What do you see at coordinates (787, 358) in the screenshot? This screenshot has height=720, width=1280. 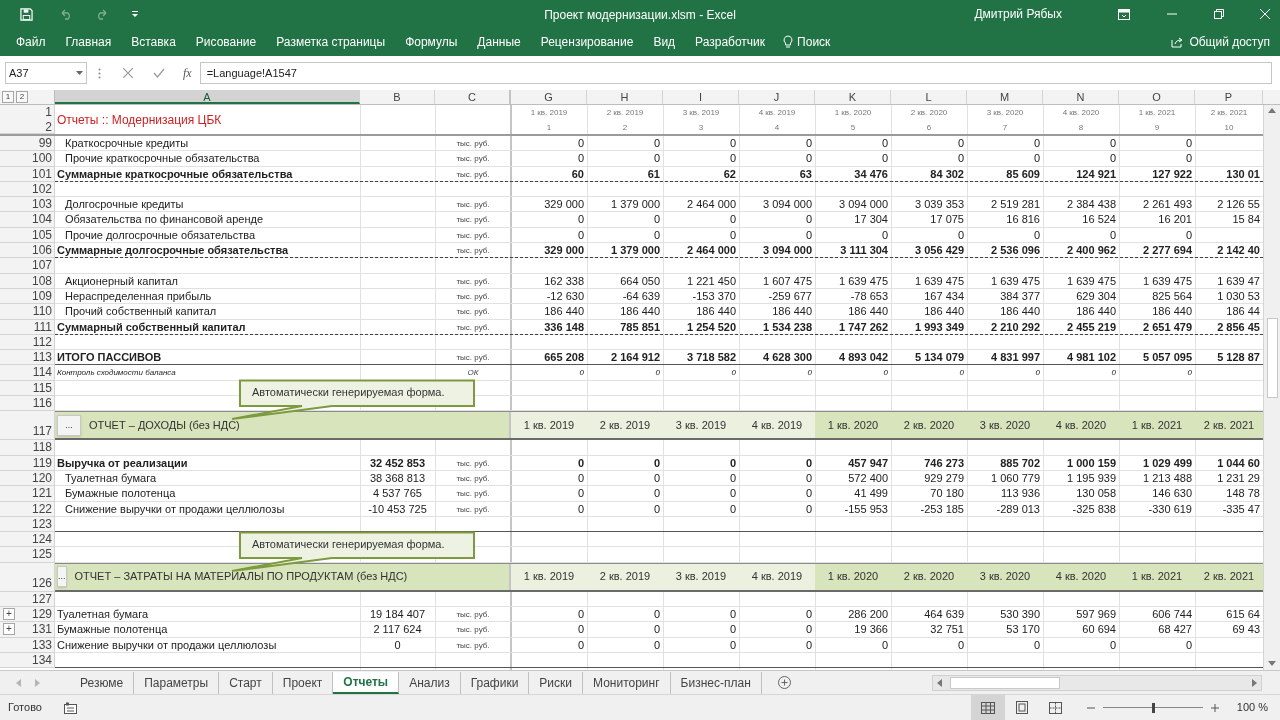 I see `value-cell-text: 4 628 300` at bounding box center [787, 358].